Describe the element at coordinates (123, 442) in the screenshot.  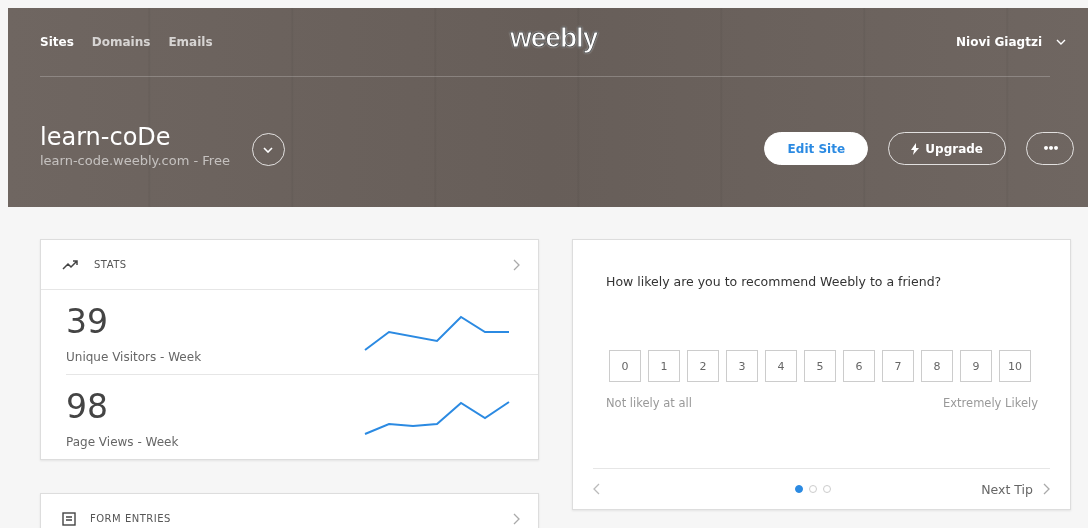
I see `stat-label: Page Views - Week` at that location.